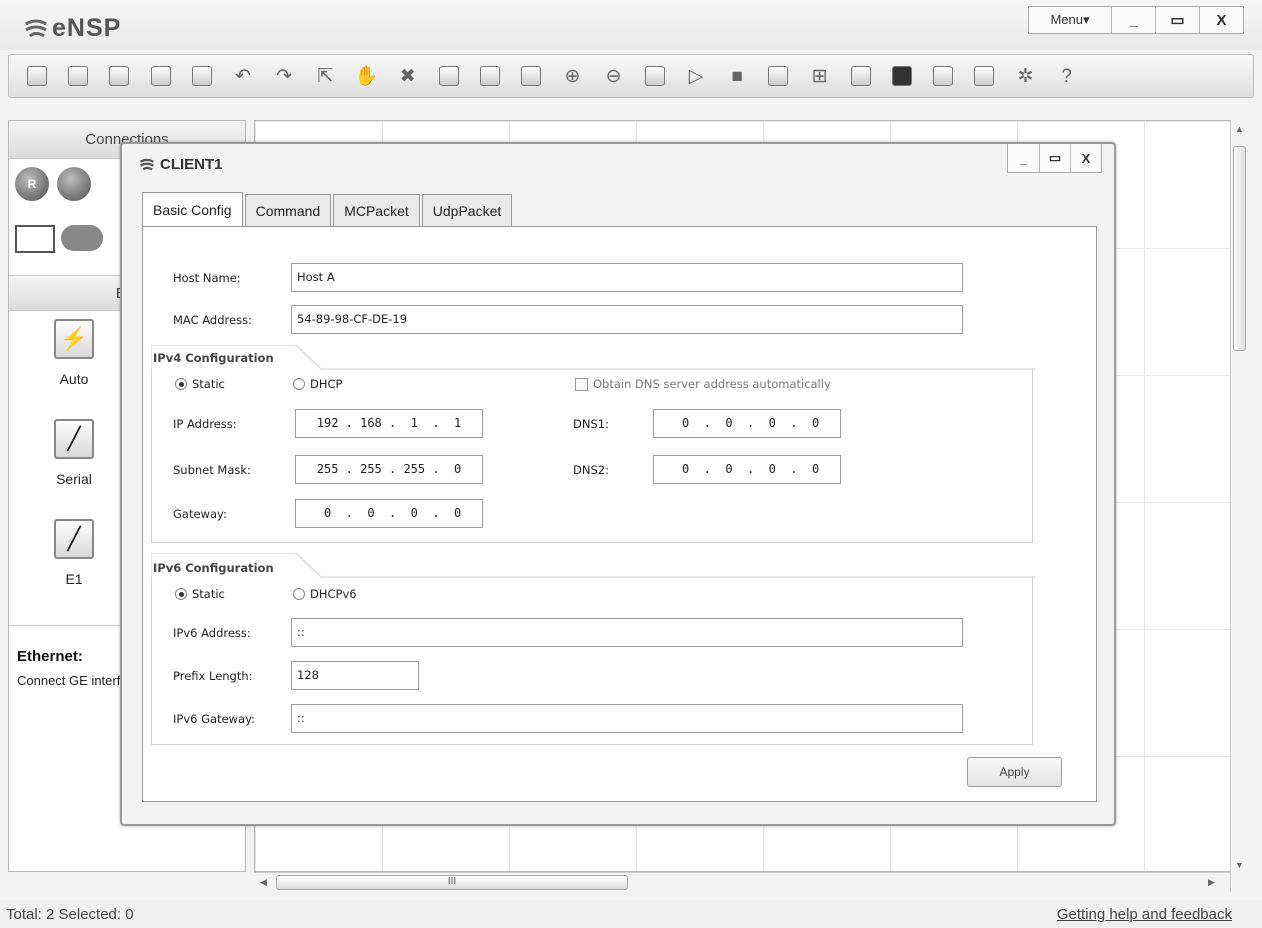 The image size is (1262, 928). I want to click on rectangle-icon, so click(531, 76).